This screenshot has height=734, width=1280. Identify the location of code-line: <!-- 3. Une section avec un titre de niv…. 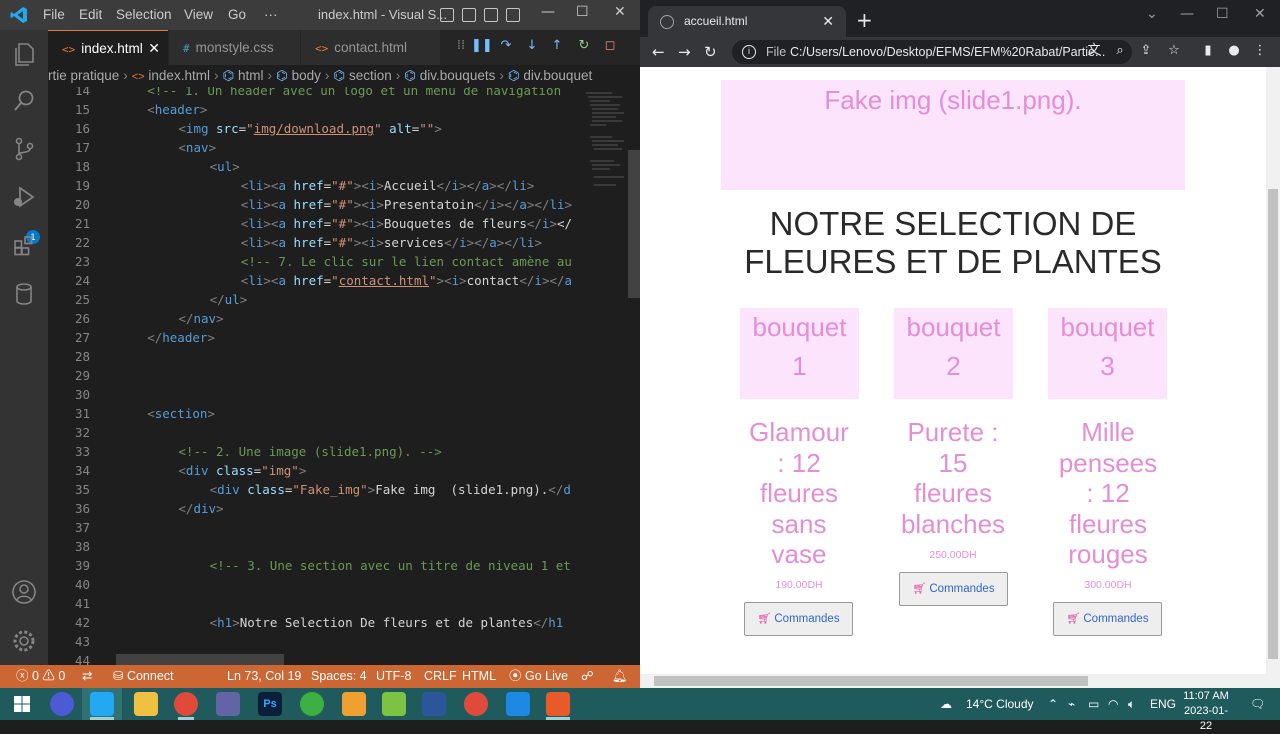
(390, 565).